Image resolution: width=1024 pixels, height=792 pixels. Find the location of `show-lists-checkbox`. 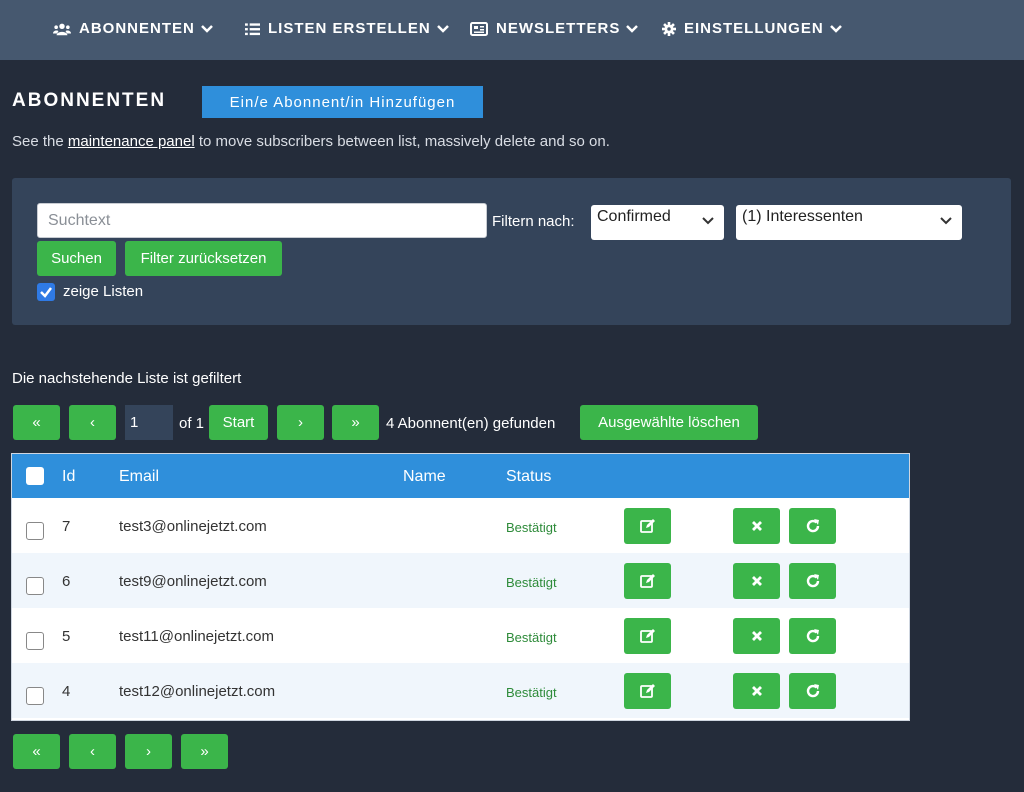

show-lists-checkbox is located at coordinates (46, 292).